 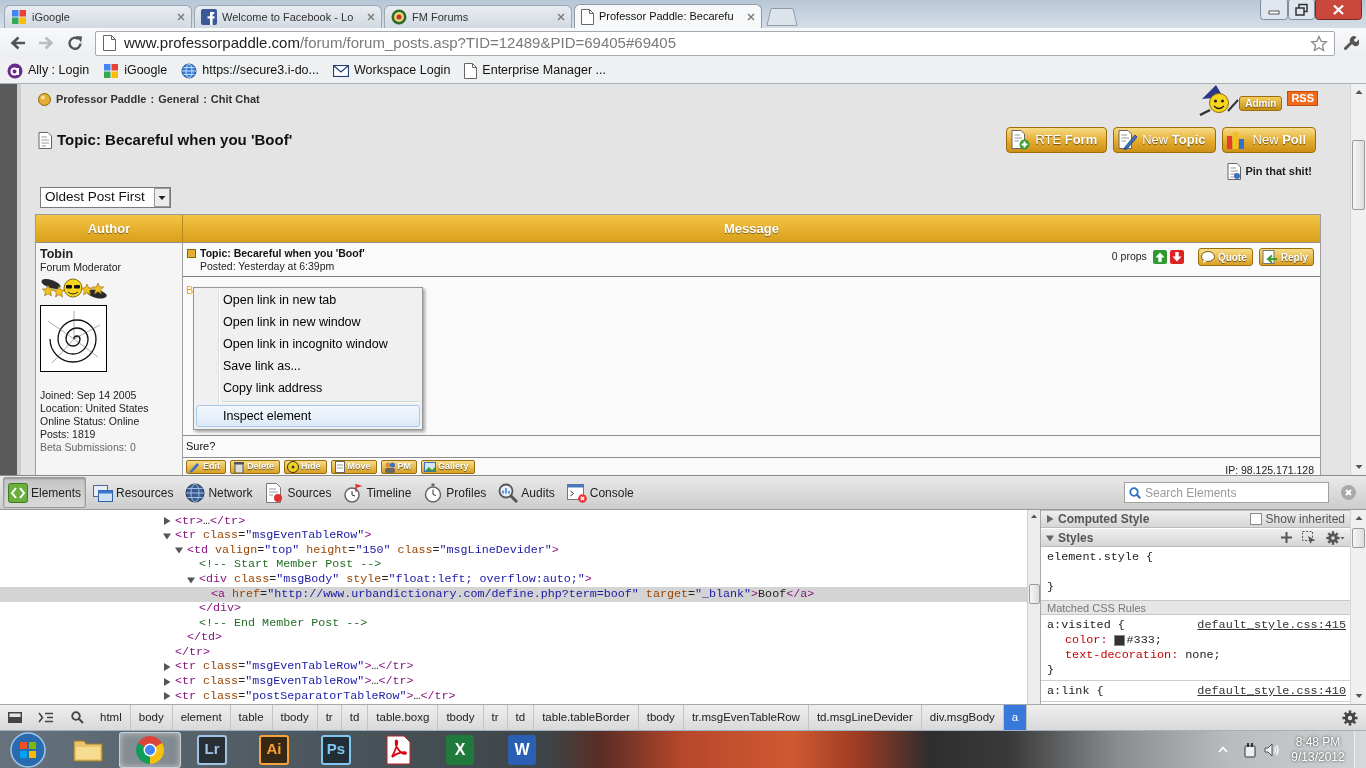 I want to click on sort-order-select: Oldest Post First, so click(x=105, y=197).